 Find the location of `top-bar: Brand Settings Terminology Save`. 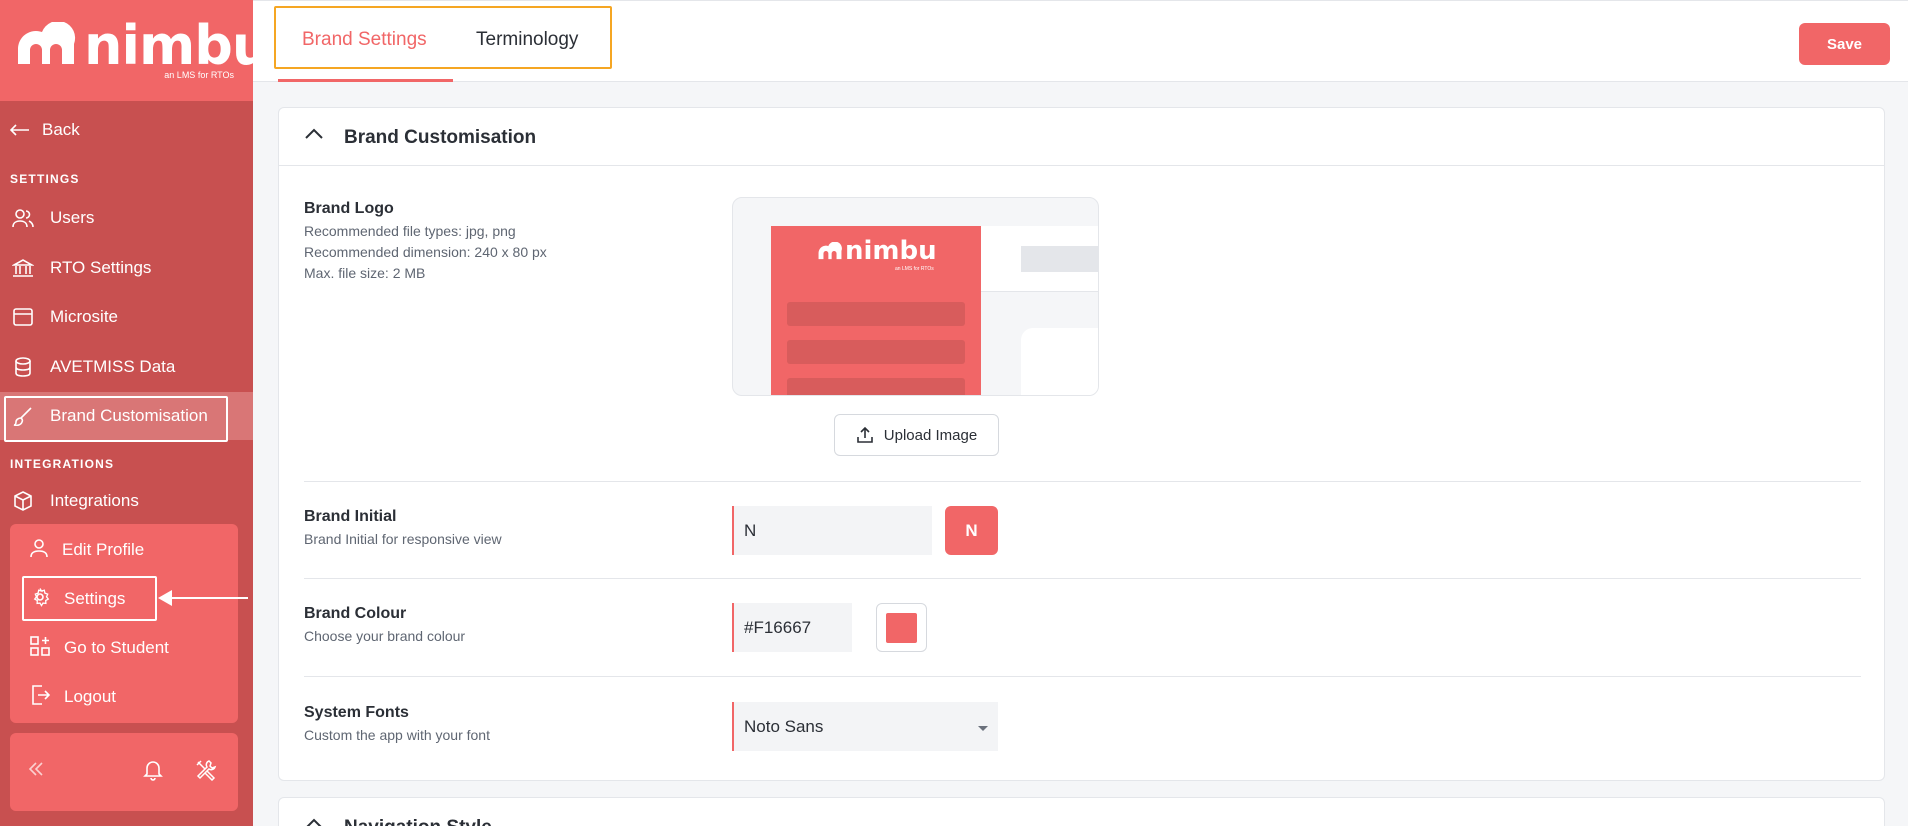

top-bar: Brand Settings Terminology Save is located at coordinates (1080, 41).